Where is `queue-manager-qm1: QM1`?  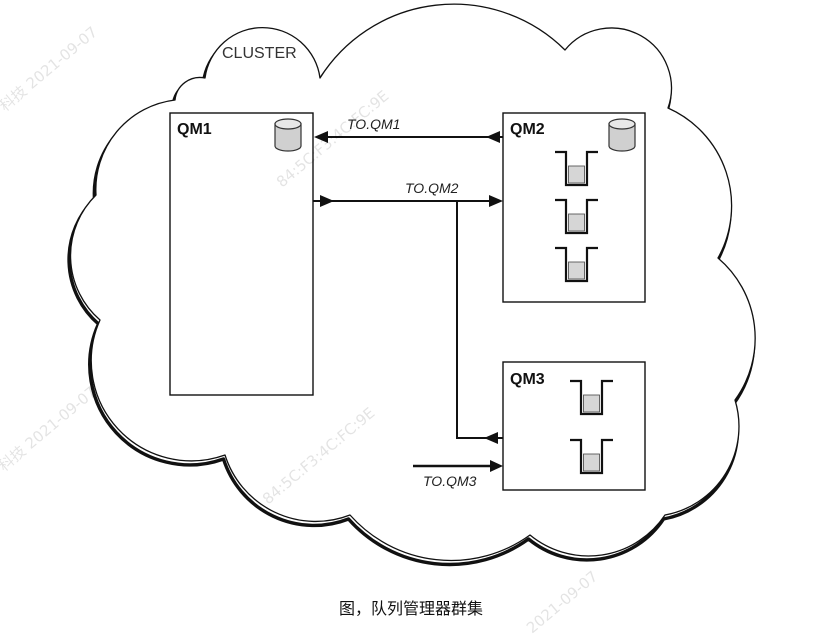
queue-manager-qm1: QM1 is located at coordinates (241, 254).